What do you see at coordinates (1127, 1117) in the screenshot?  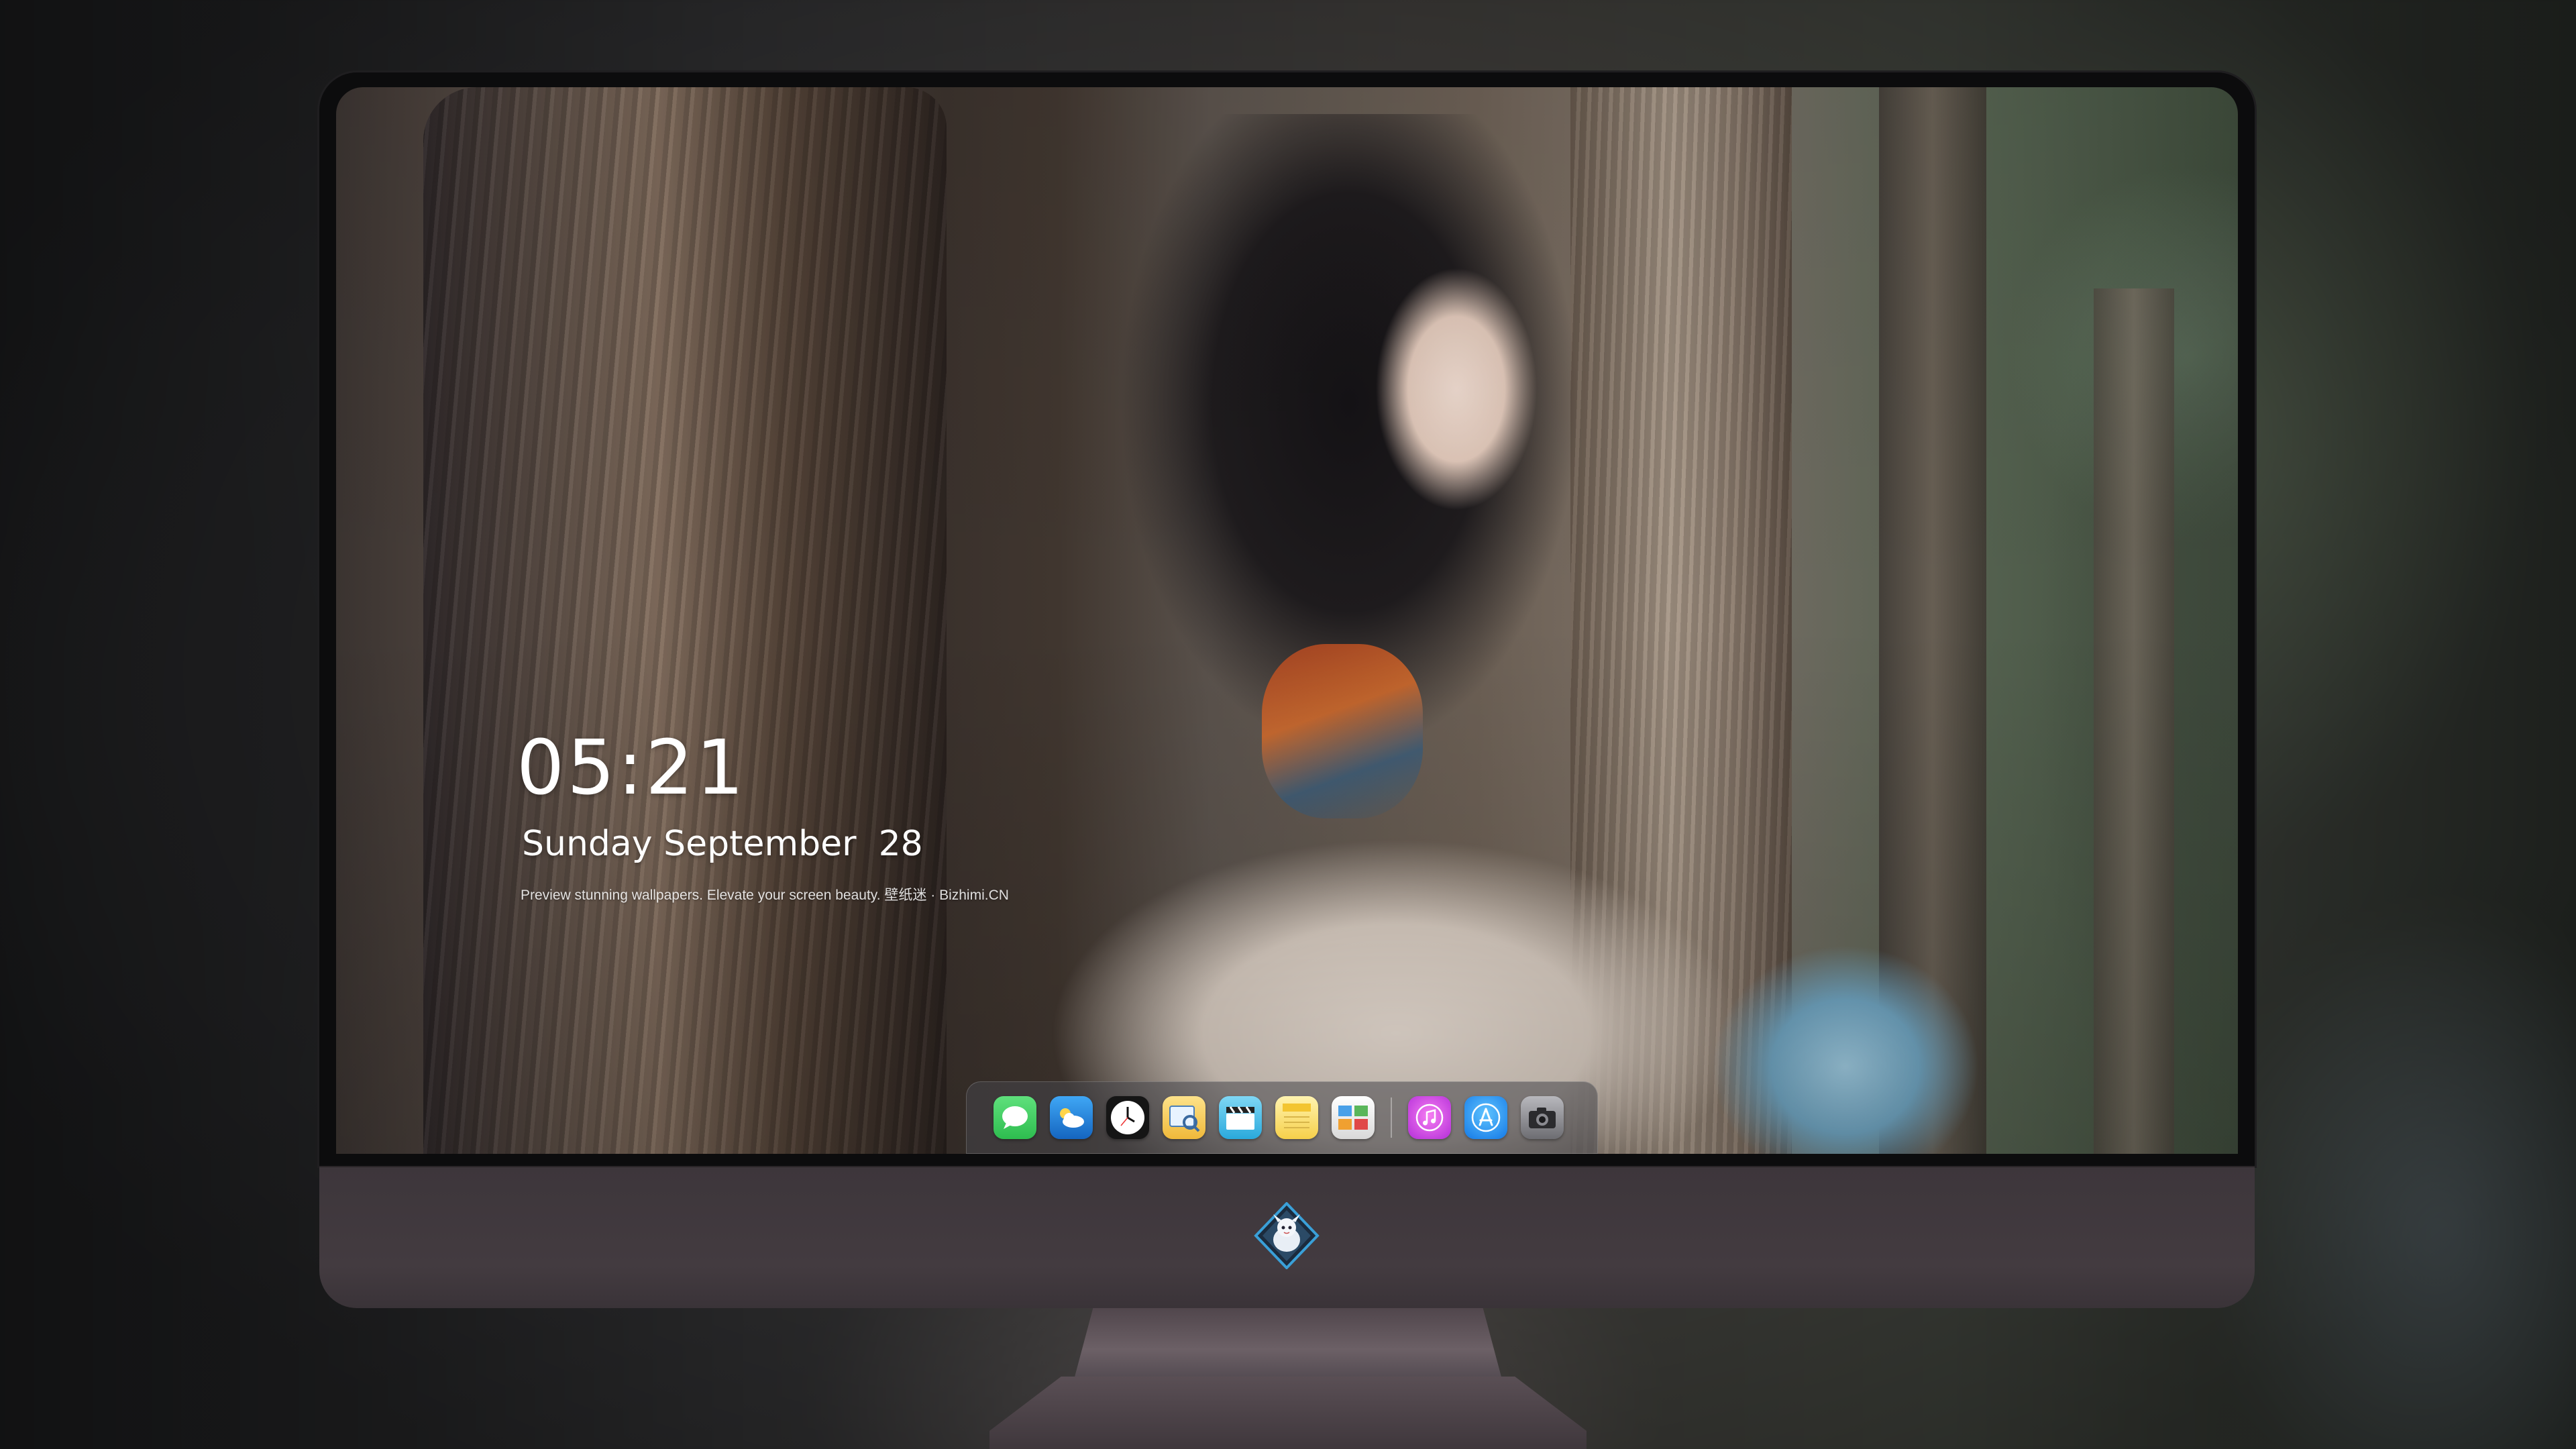 I see `clock-icon` at bounding box center [1127, 1117].